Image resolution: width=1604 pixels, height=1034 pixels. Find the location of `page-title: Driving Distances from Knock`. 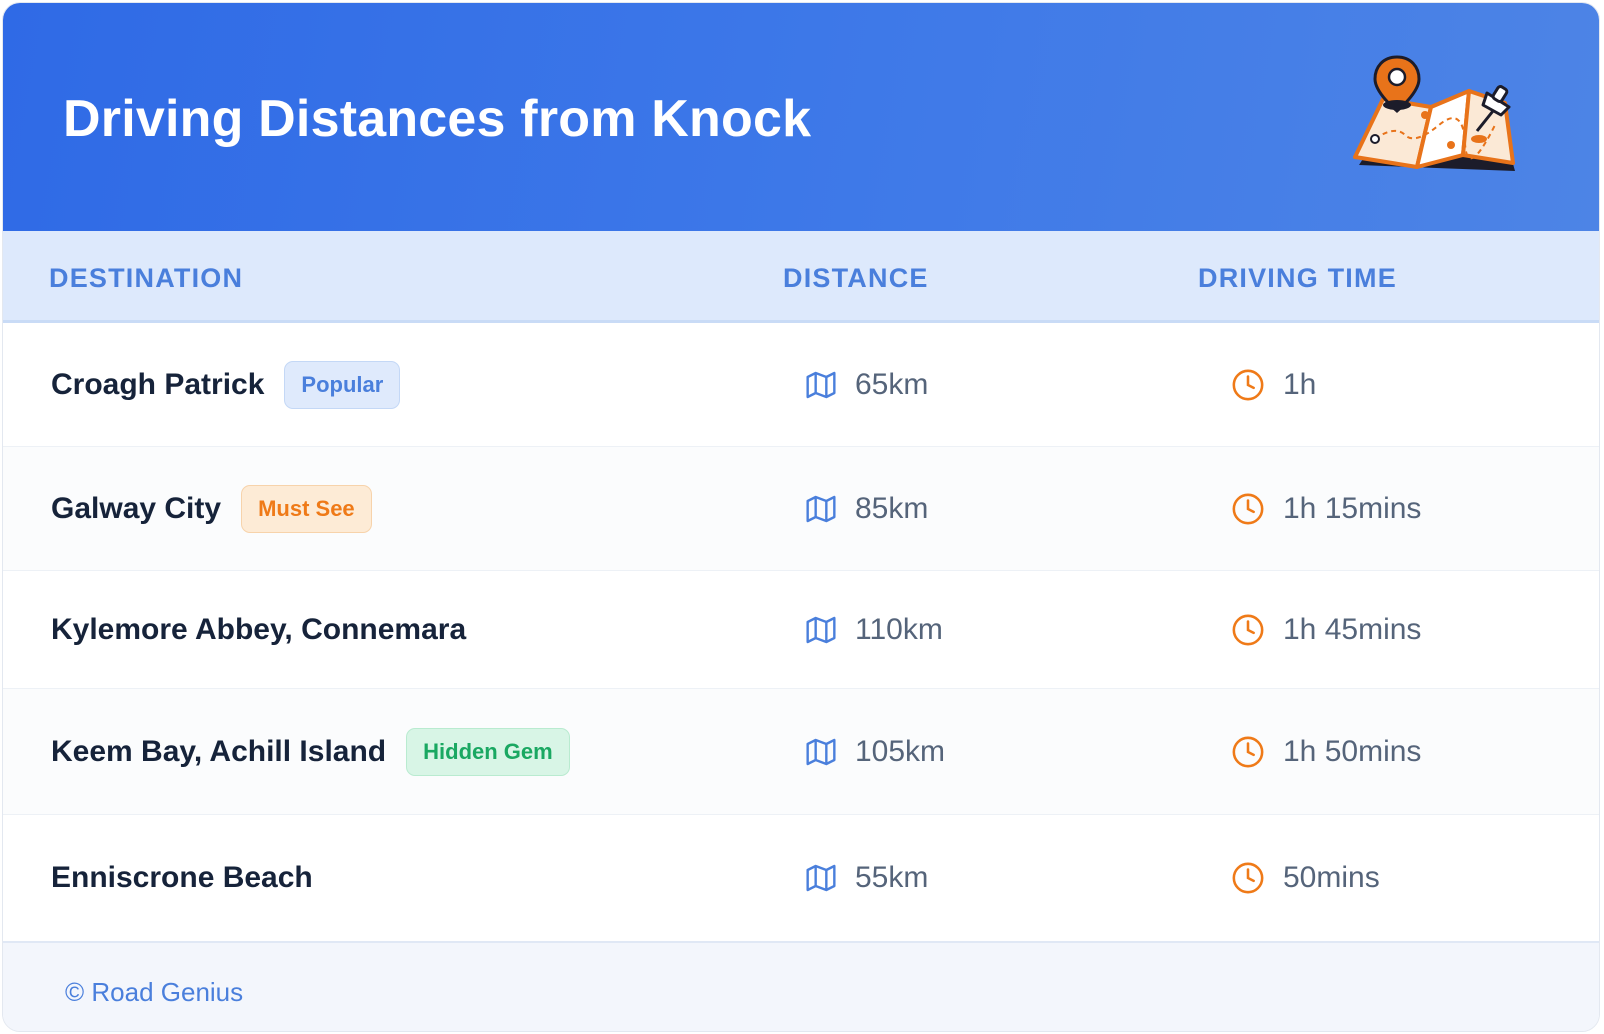

page-title: Driving Distances from Knock is located at coordinates (437, 119).